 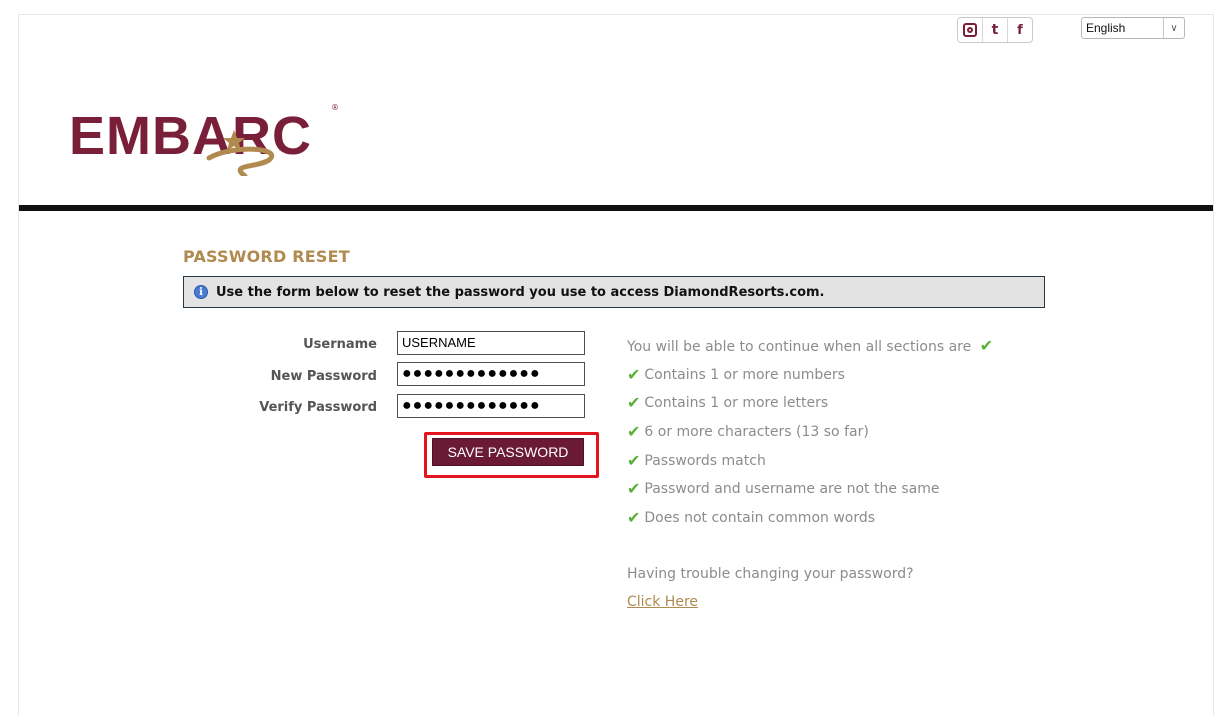 I want to click on requirement-item: ✔ Passwords match, so click(x=696, y=460).